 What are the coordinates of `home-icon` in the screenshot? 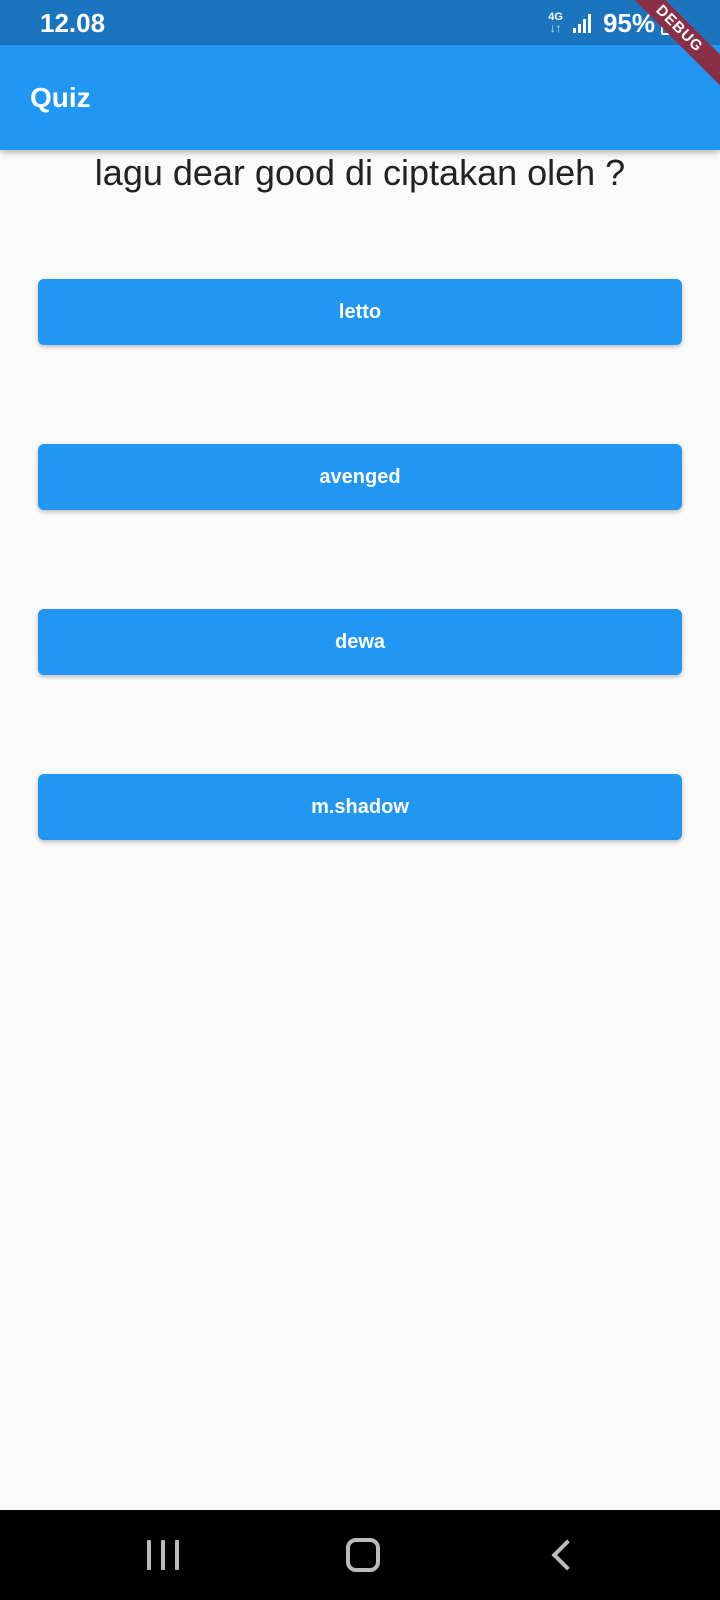 It's located at (363, 1555).